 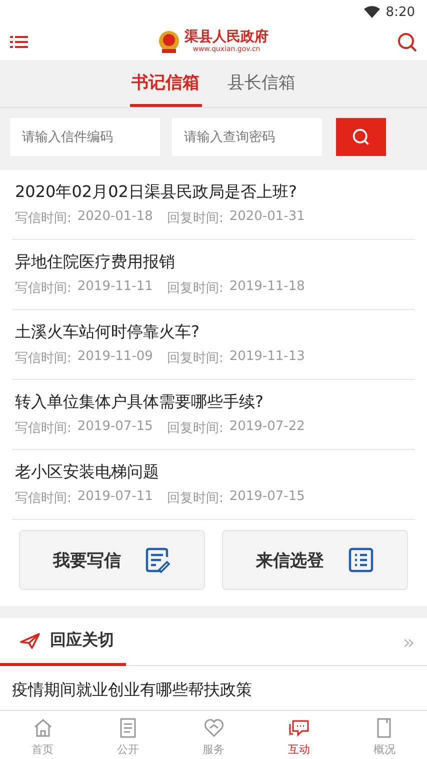 I want to click on letter-title: 土溪火车站何时停靠火车?, so click(x=215, y=332).